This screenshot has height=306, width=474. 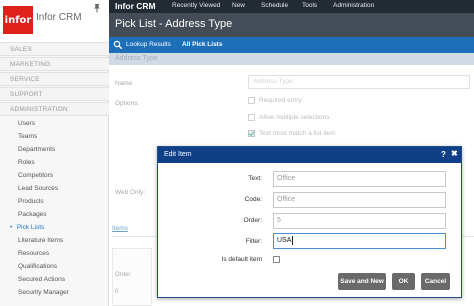 What do you see at coordinates (54, 241) in the screenshot?
I see `sidebar-item-literature-items: Literature Items` at bounding box center [54, 241].